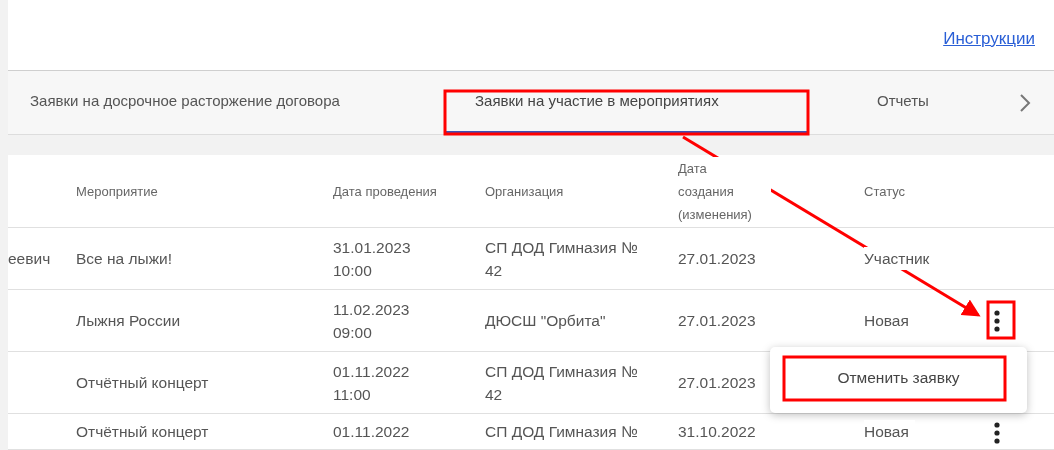 This screenshot has height=450, width=1054. What do you see at coordinates (226, 102) in the screenshot?
I see `tab: Заявки на досрочное расторжение договора` at bounding box center [226, 102].